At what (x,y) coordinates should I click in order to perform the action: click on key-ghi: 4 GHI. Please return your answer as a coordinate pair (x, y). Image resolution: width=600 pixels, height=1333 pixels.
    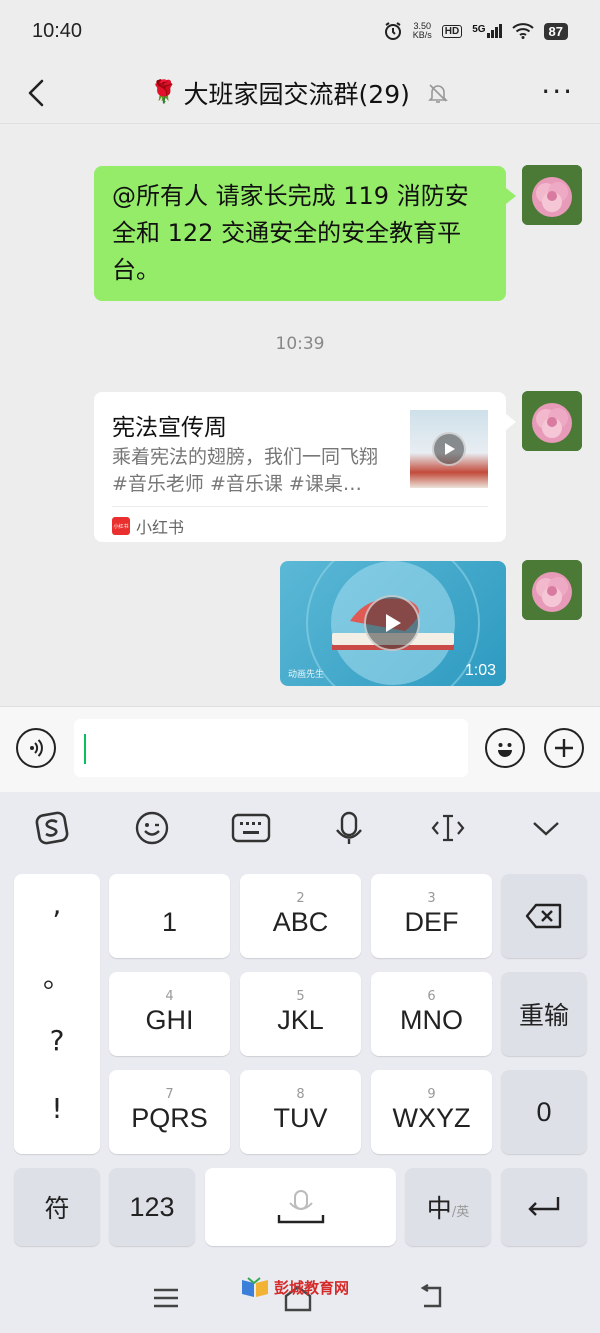
    Looking at the image, I should click on (169, 1014).